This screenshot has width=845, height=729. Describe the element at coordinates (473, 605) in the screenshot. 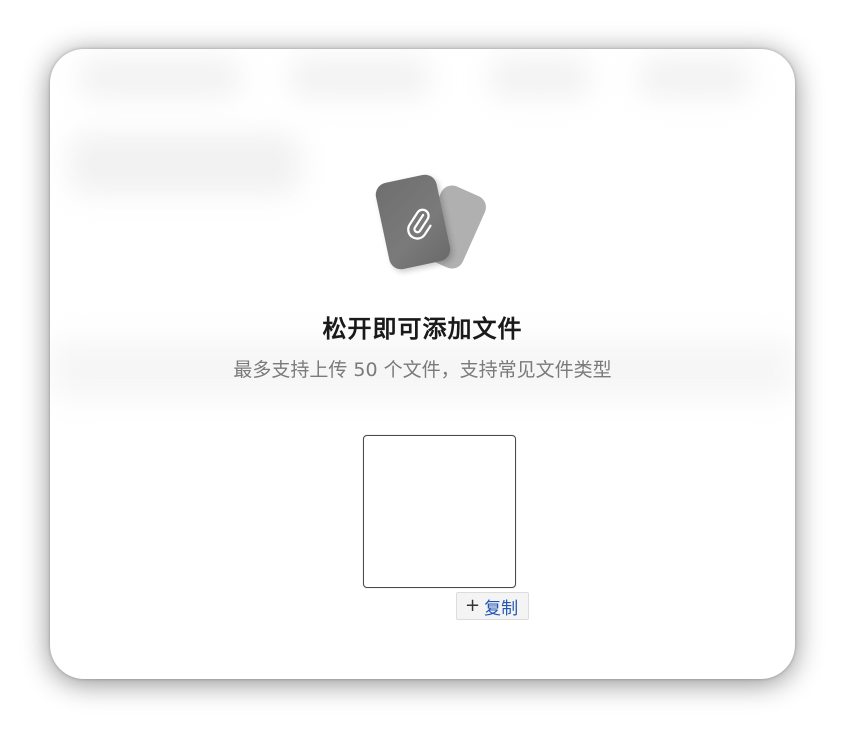

I see `plus-icon: +` at that location.